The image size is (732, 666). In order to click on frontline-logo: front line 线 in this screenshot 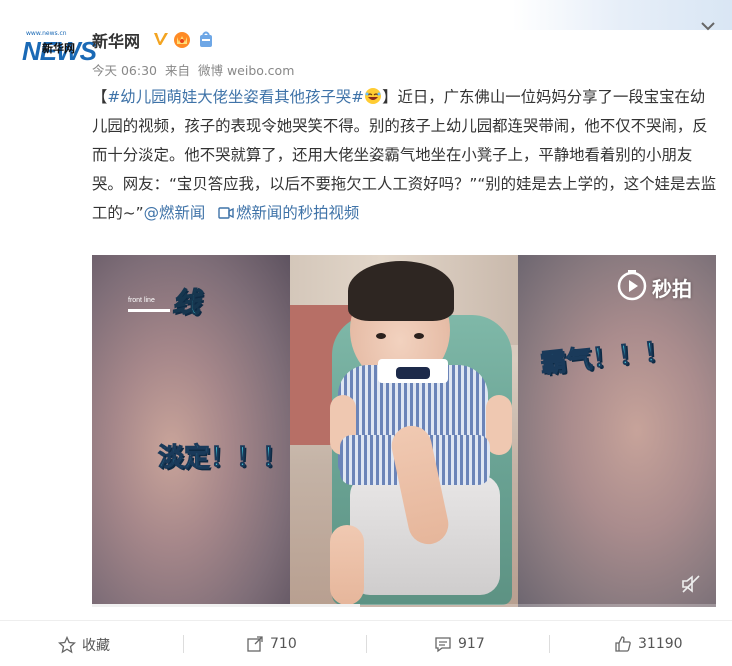, I will do `click(168, 310)`.